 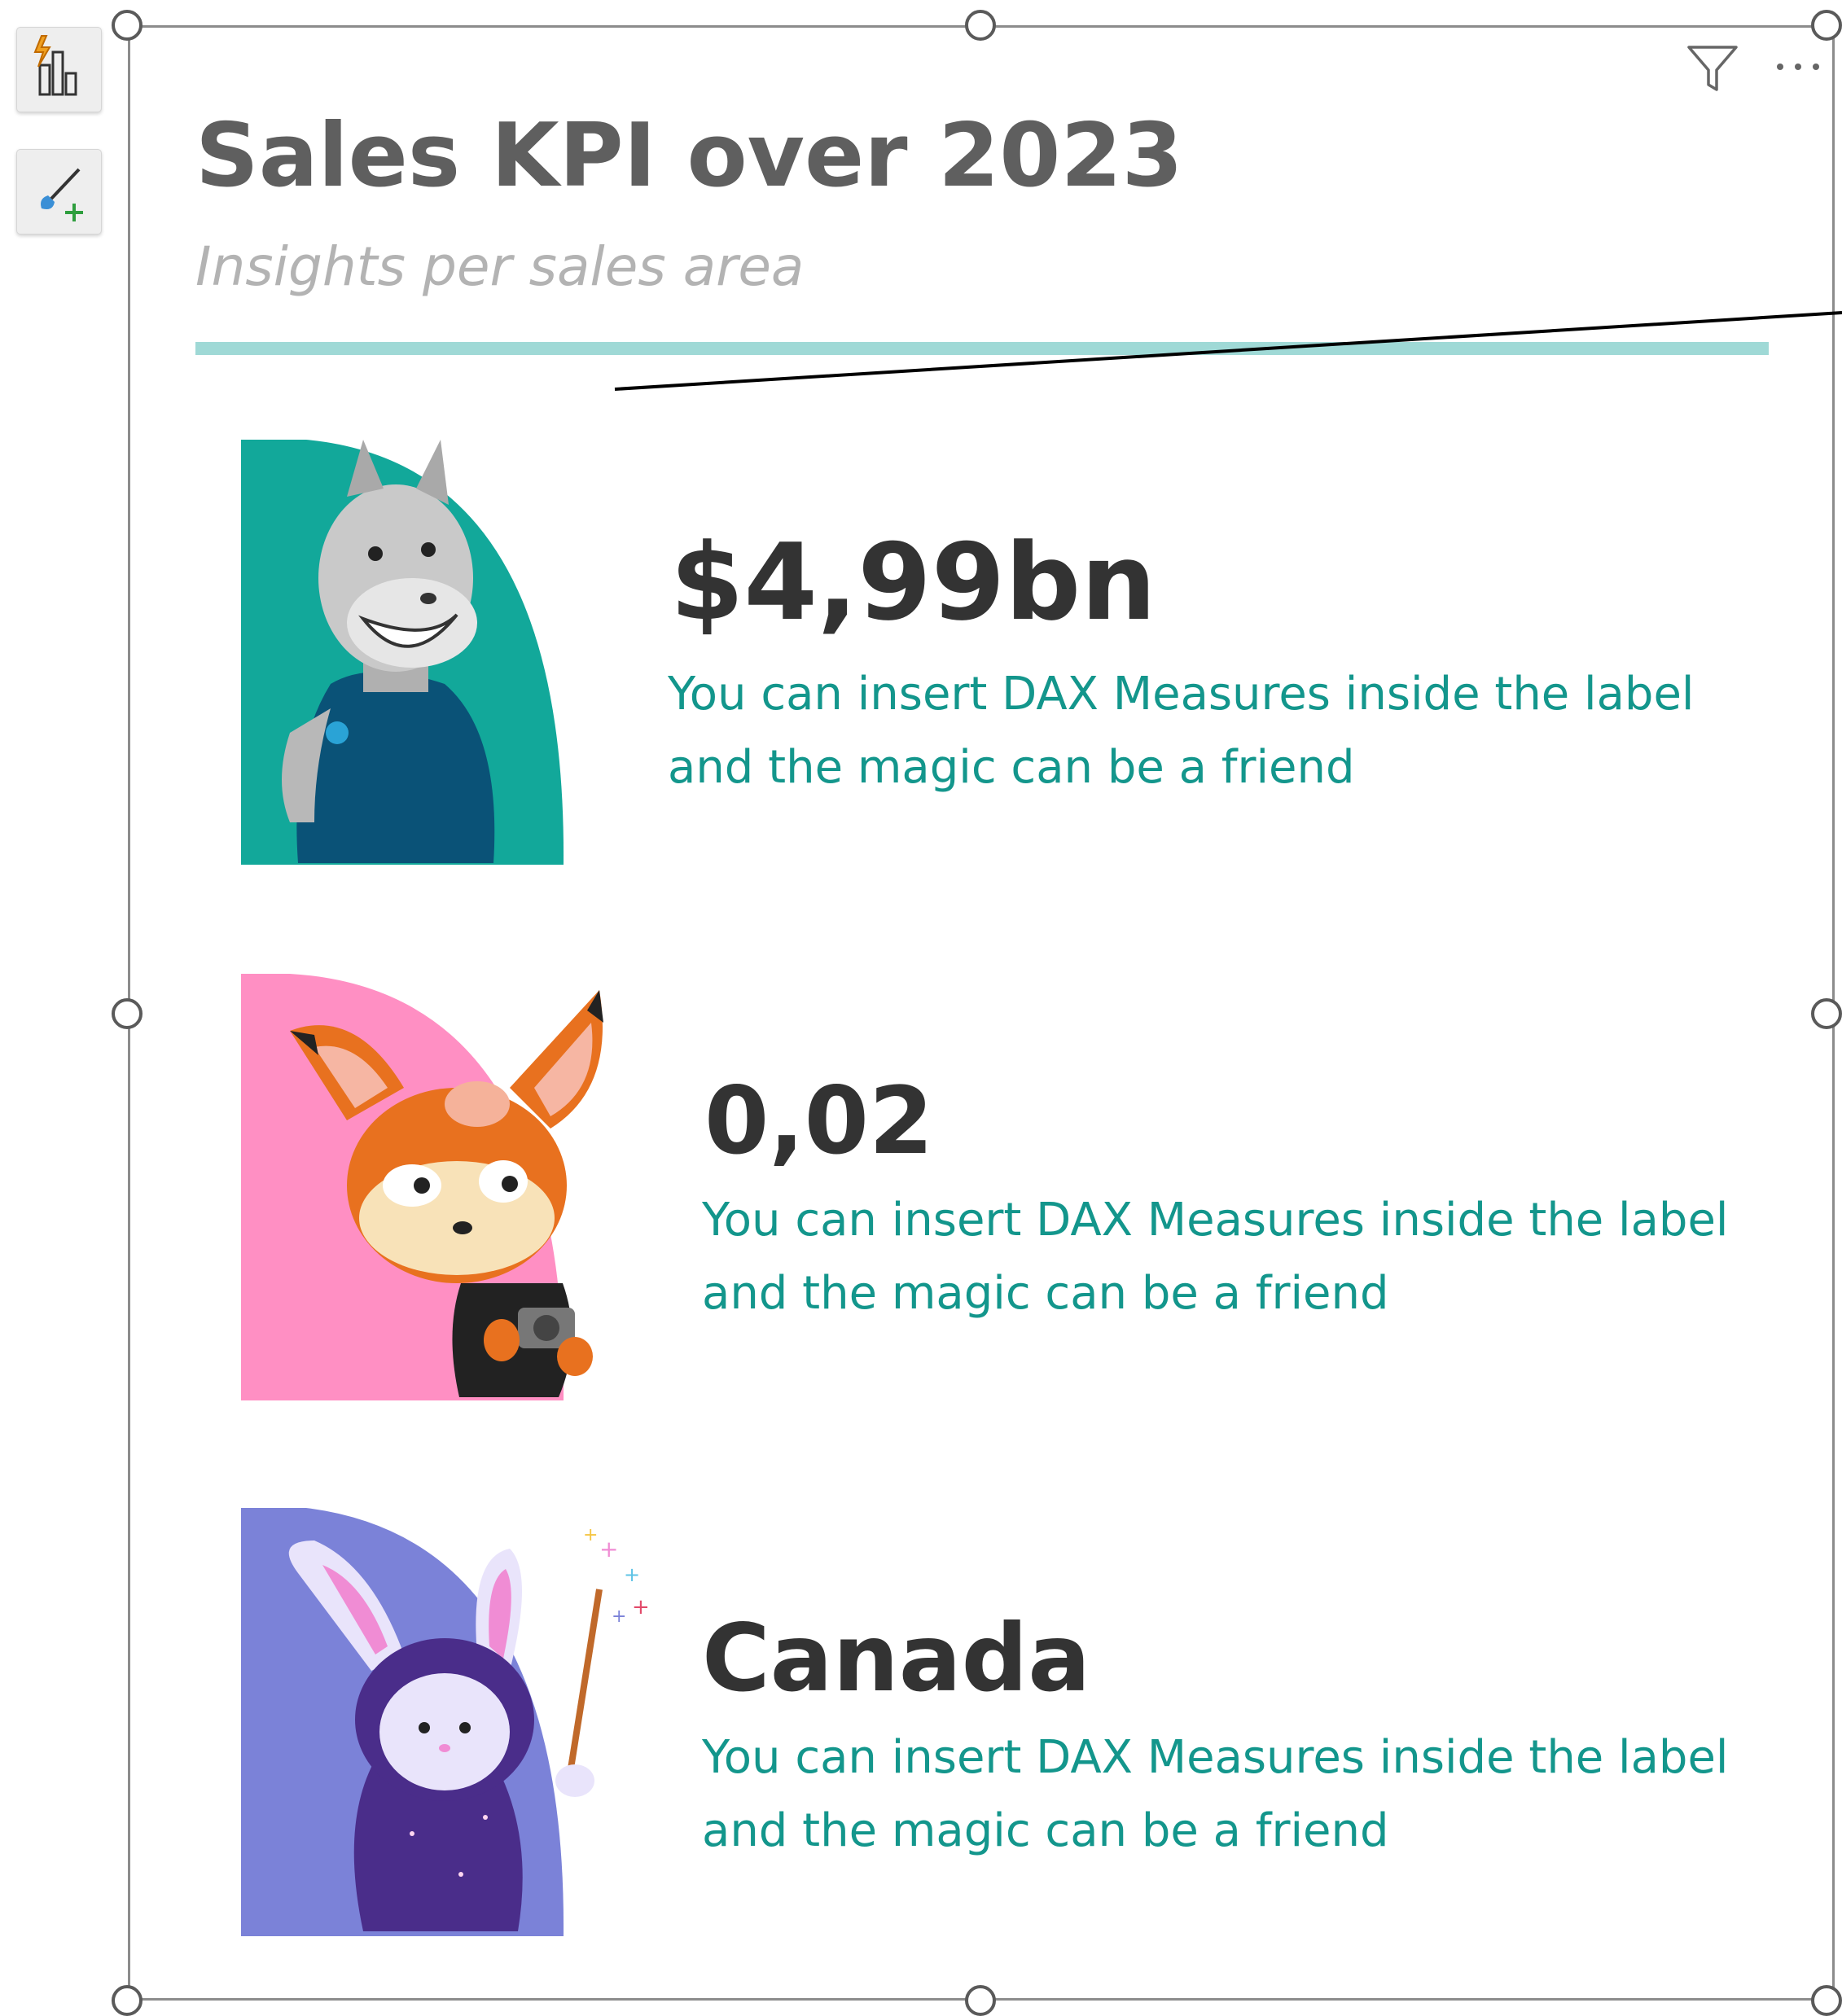 What do you see at coordinates (1800, 66) in the screenshot?
I see `more-options-icon` at bounding box center [1800, 66].